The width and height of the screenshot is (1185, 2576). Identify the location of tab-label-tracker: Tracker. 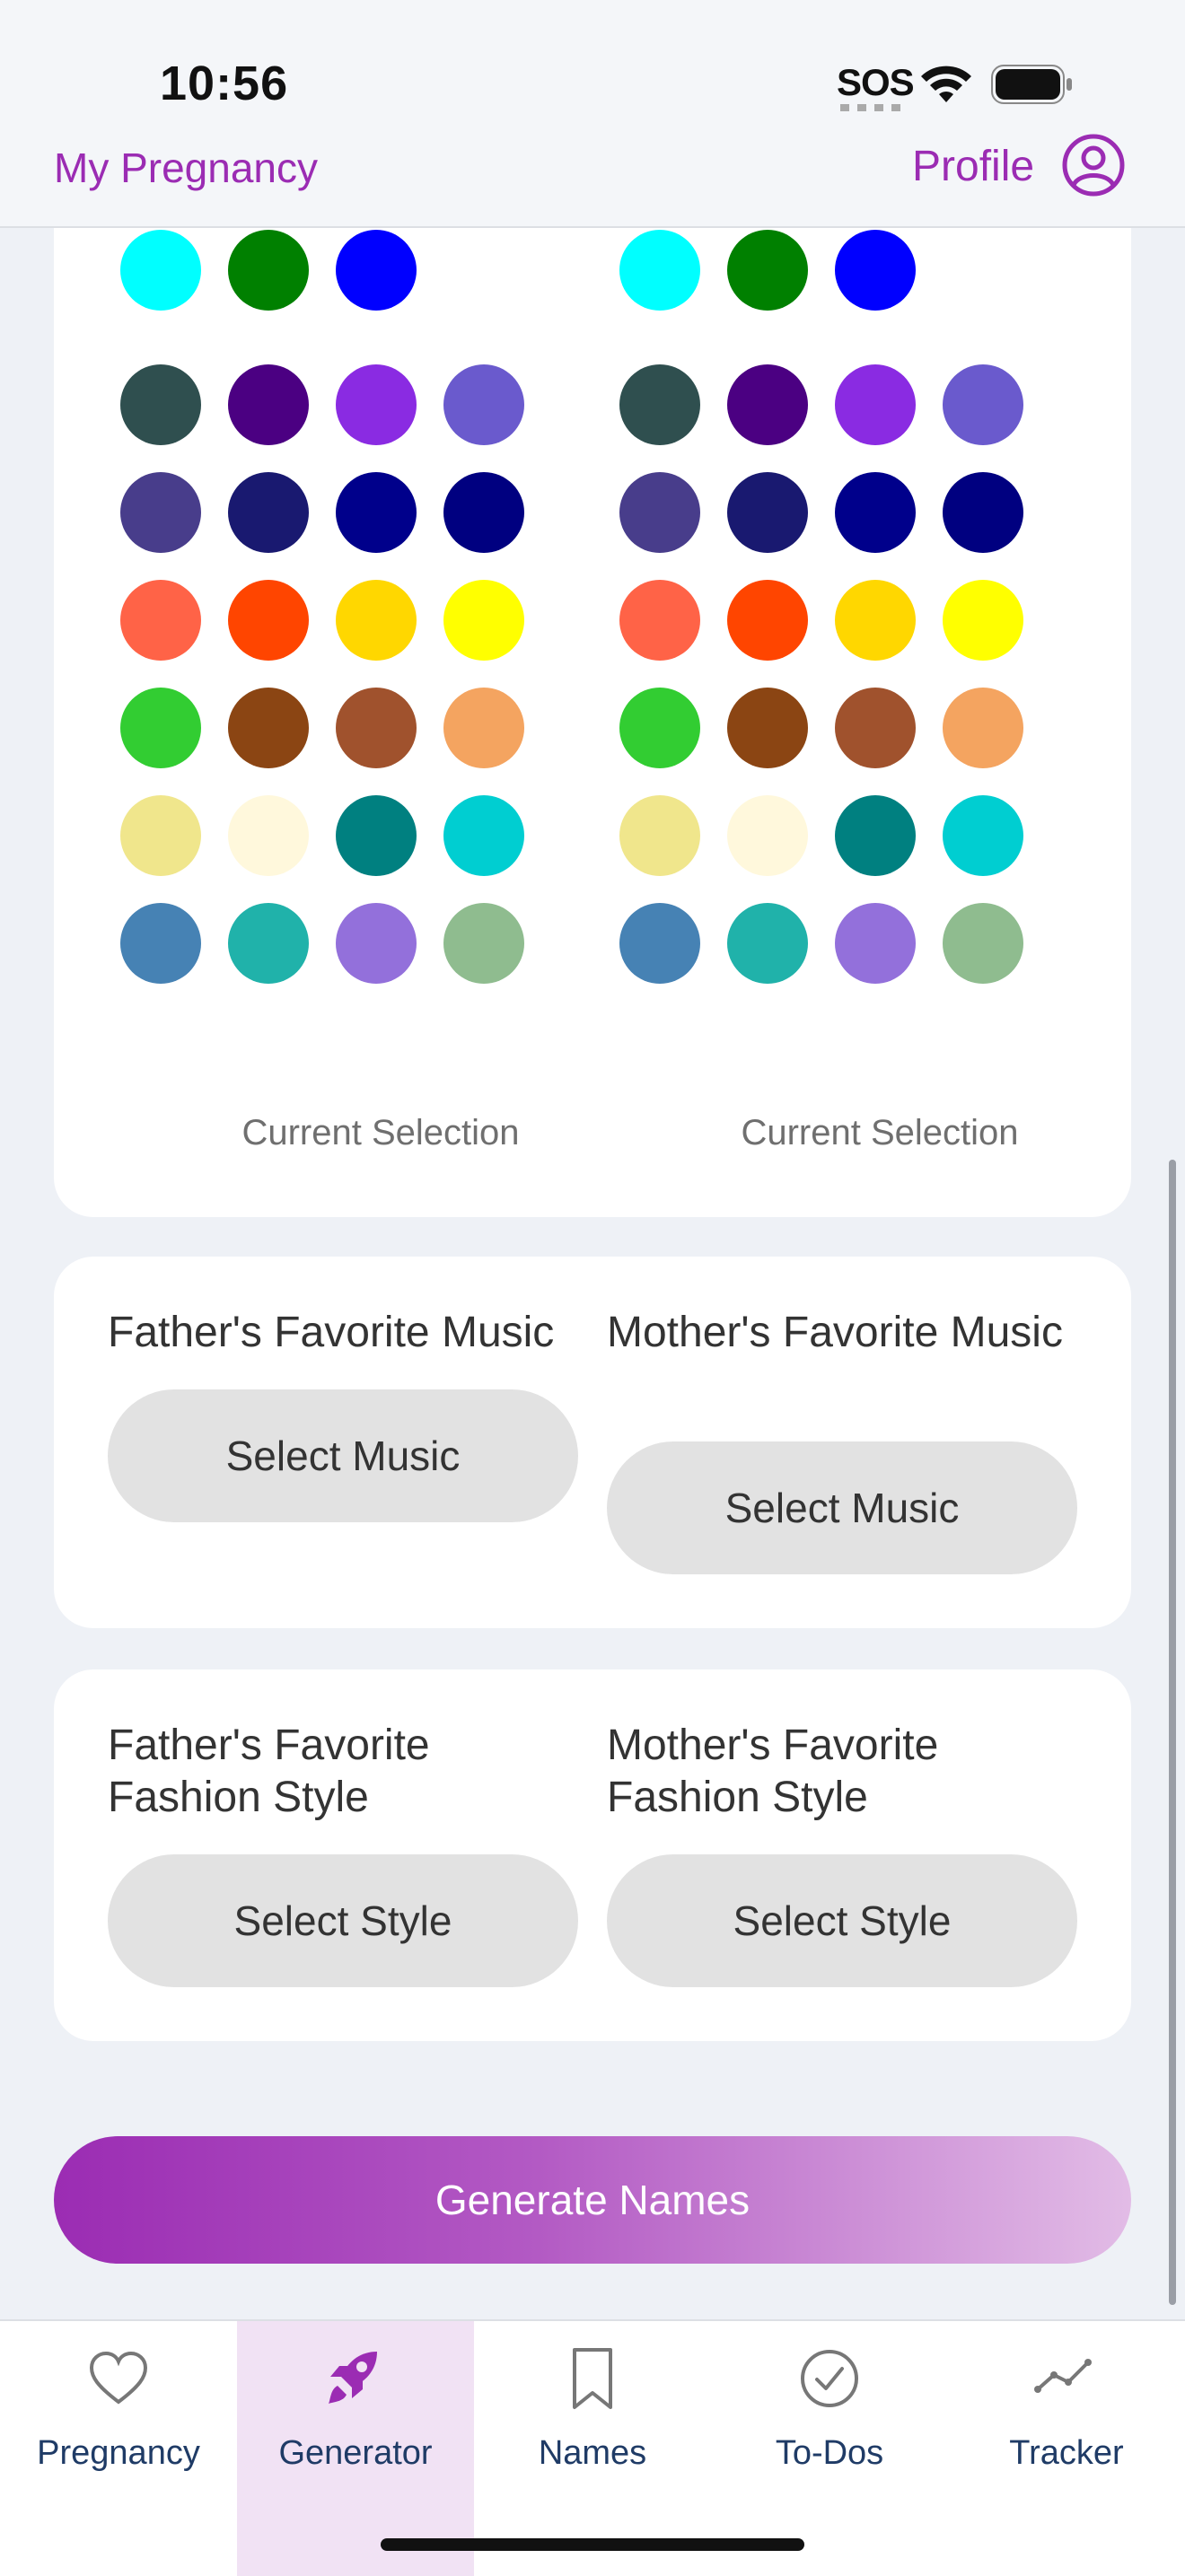
(1066, 2453).